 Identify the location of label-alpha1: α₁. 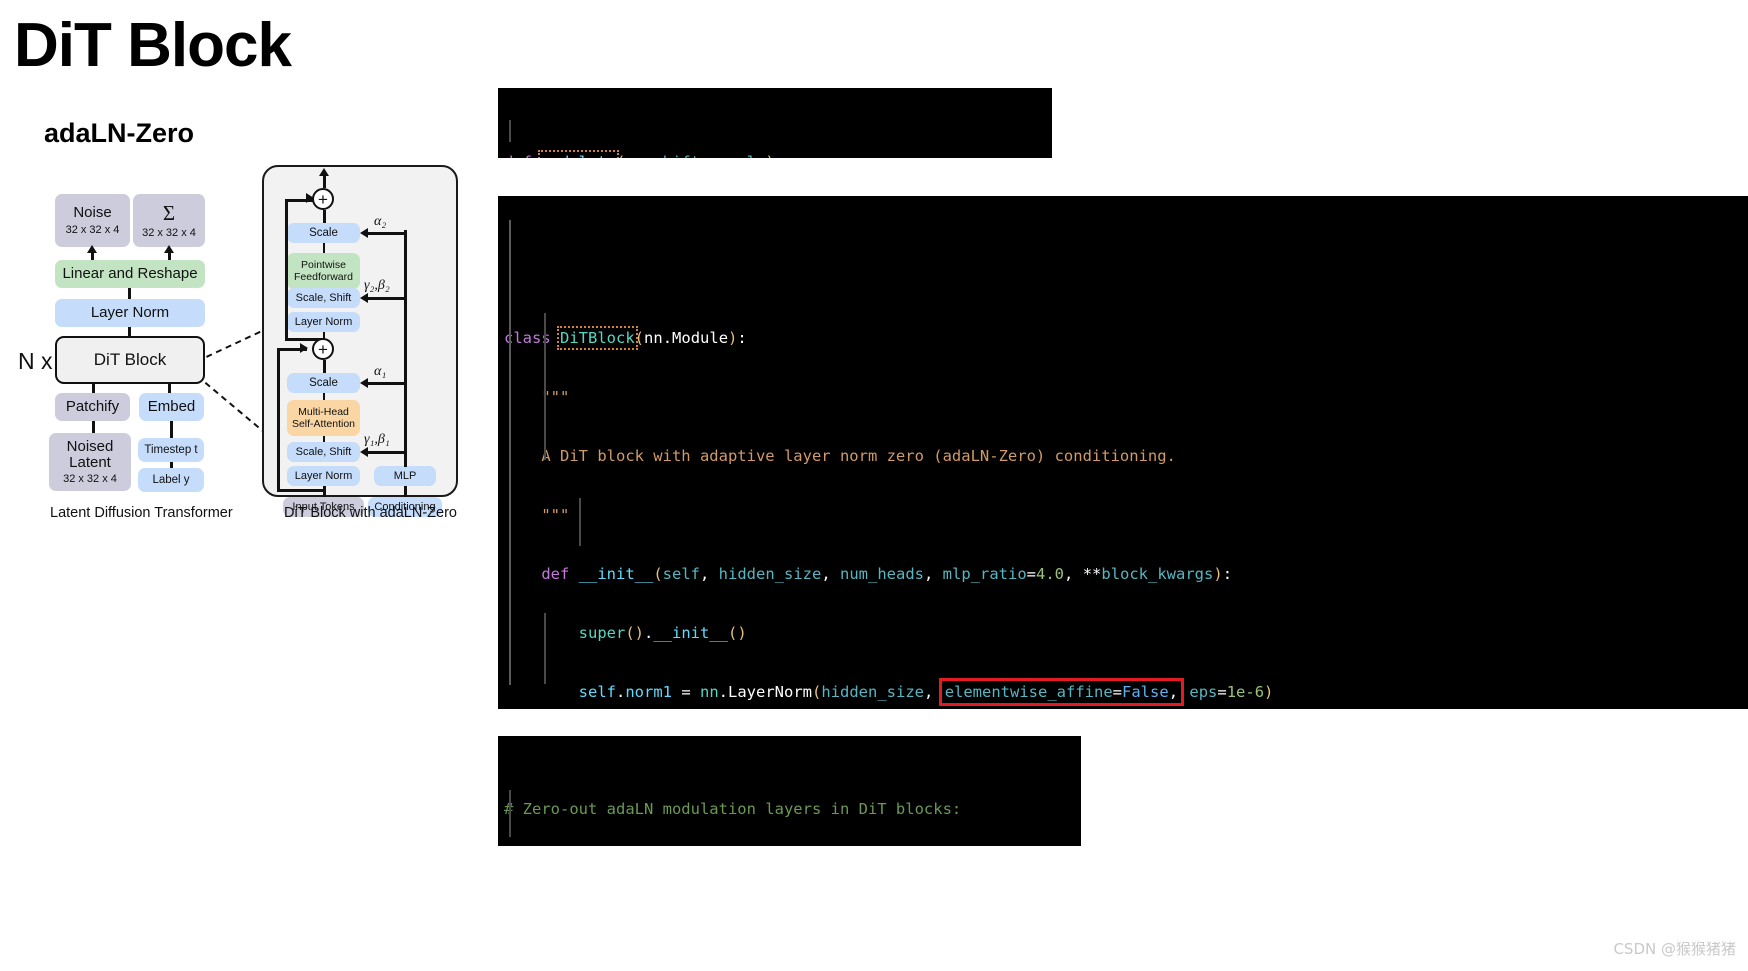
(380, 371).